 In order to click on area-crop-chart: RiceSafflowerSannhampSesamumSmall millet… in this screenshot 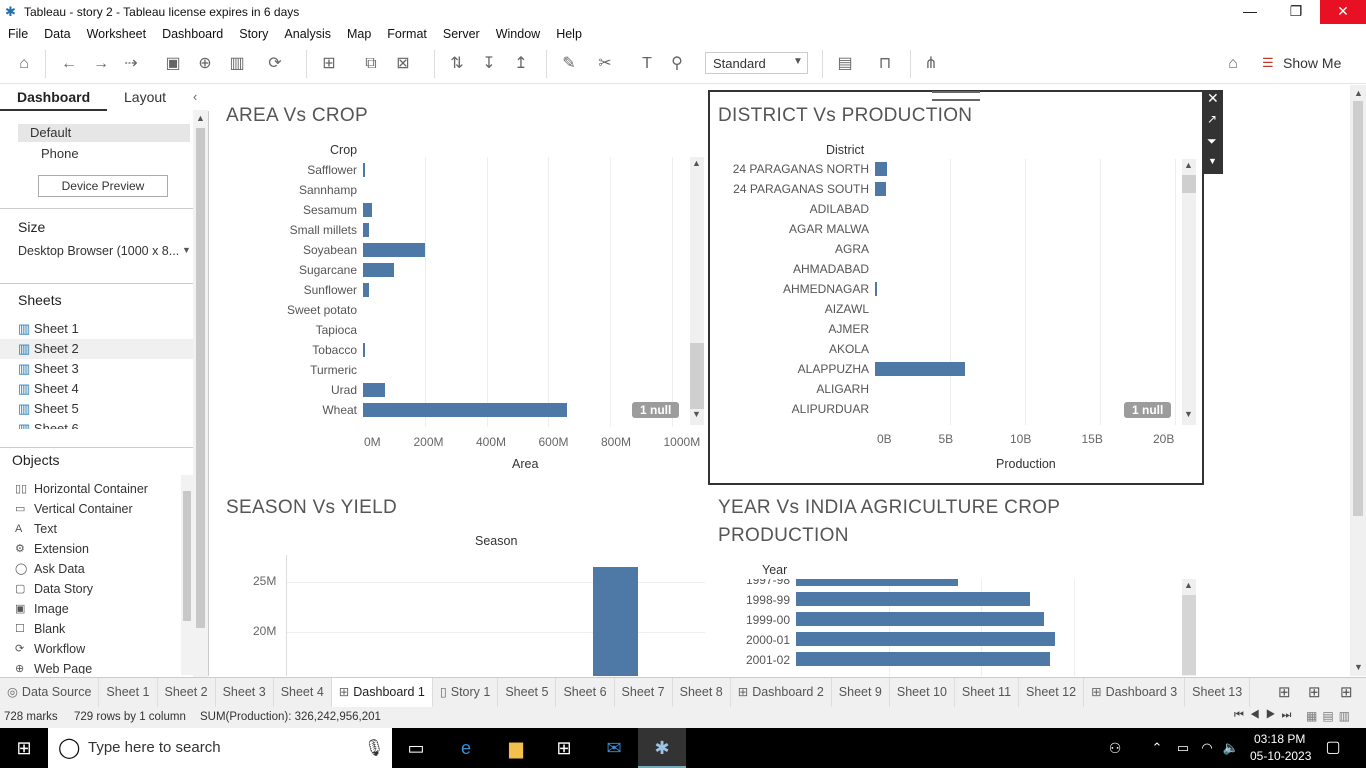, I will do `click(457, 292)`.